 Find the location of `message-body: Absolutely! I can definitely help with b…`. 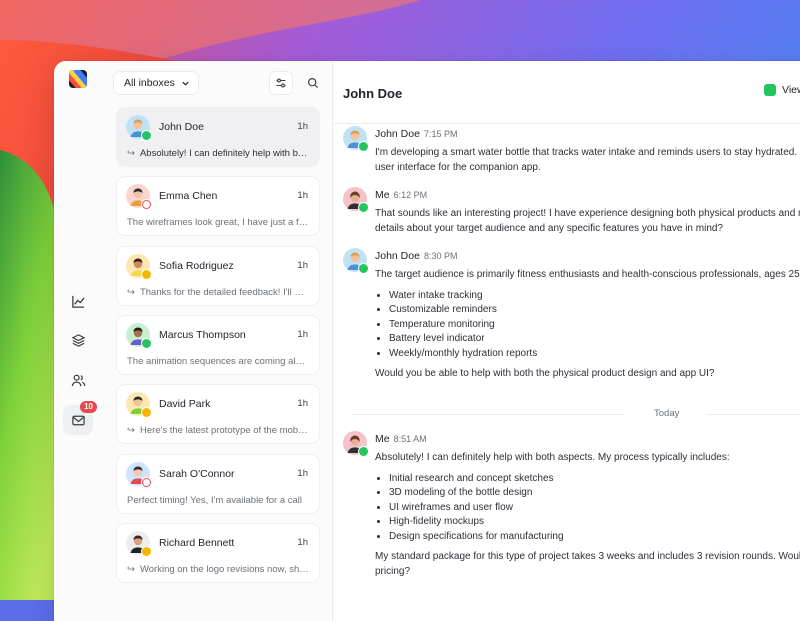

message-body: Absolutely! I can definitely help with b… is located at coordinates (587, 515).